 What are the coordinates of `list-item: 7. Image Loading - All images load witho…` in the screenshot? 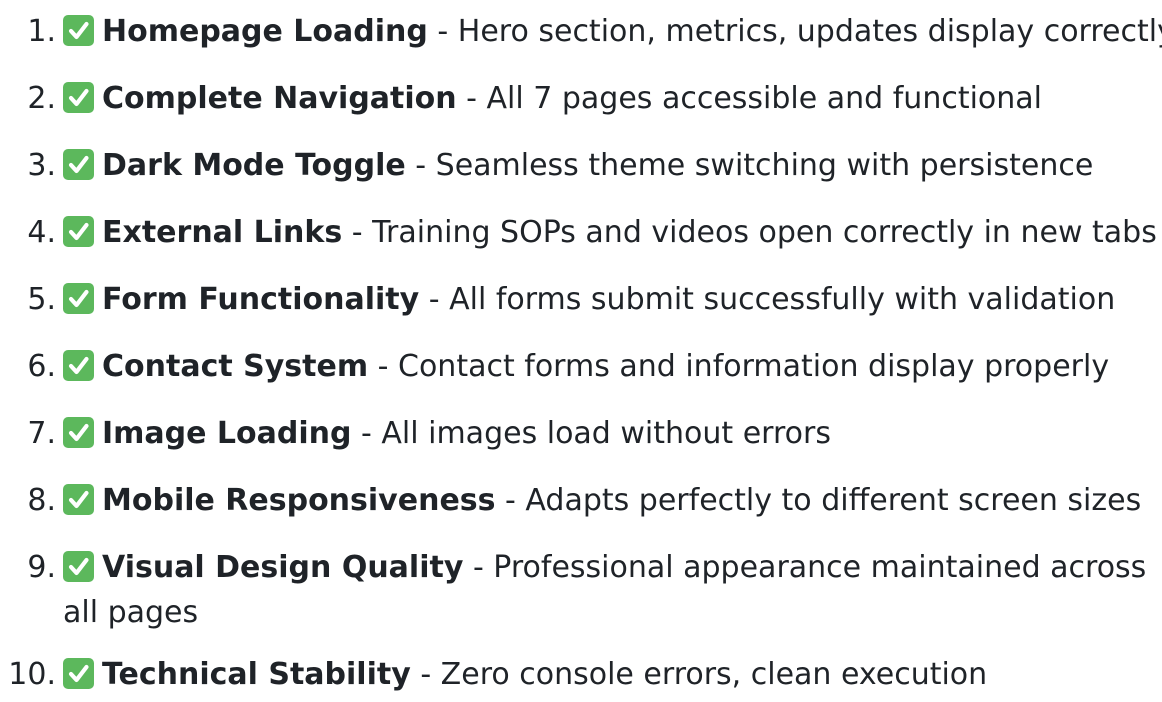 It's located at (581, 433).